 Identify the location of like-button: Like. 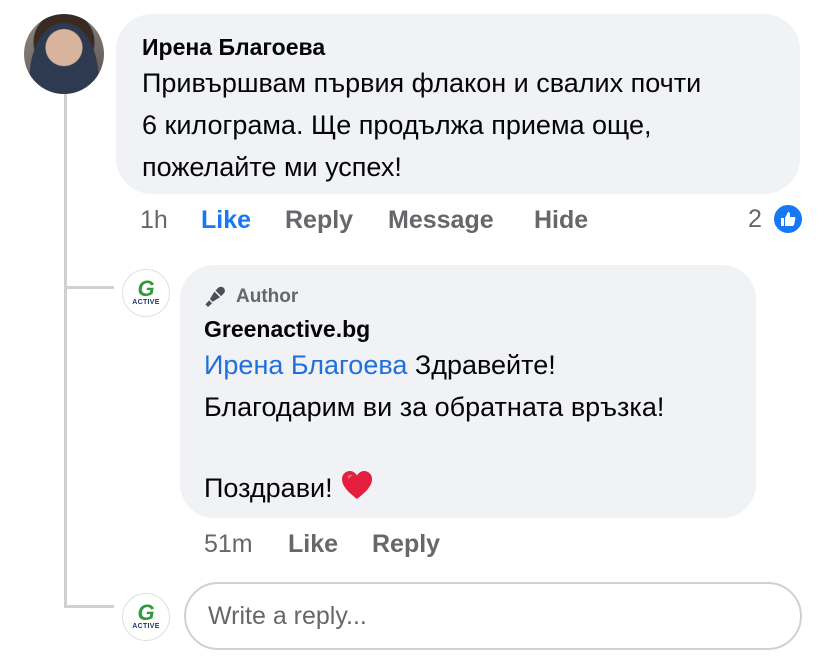
(226, 220).